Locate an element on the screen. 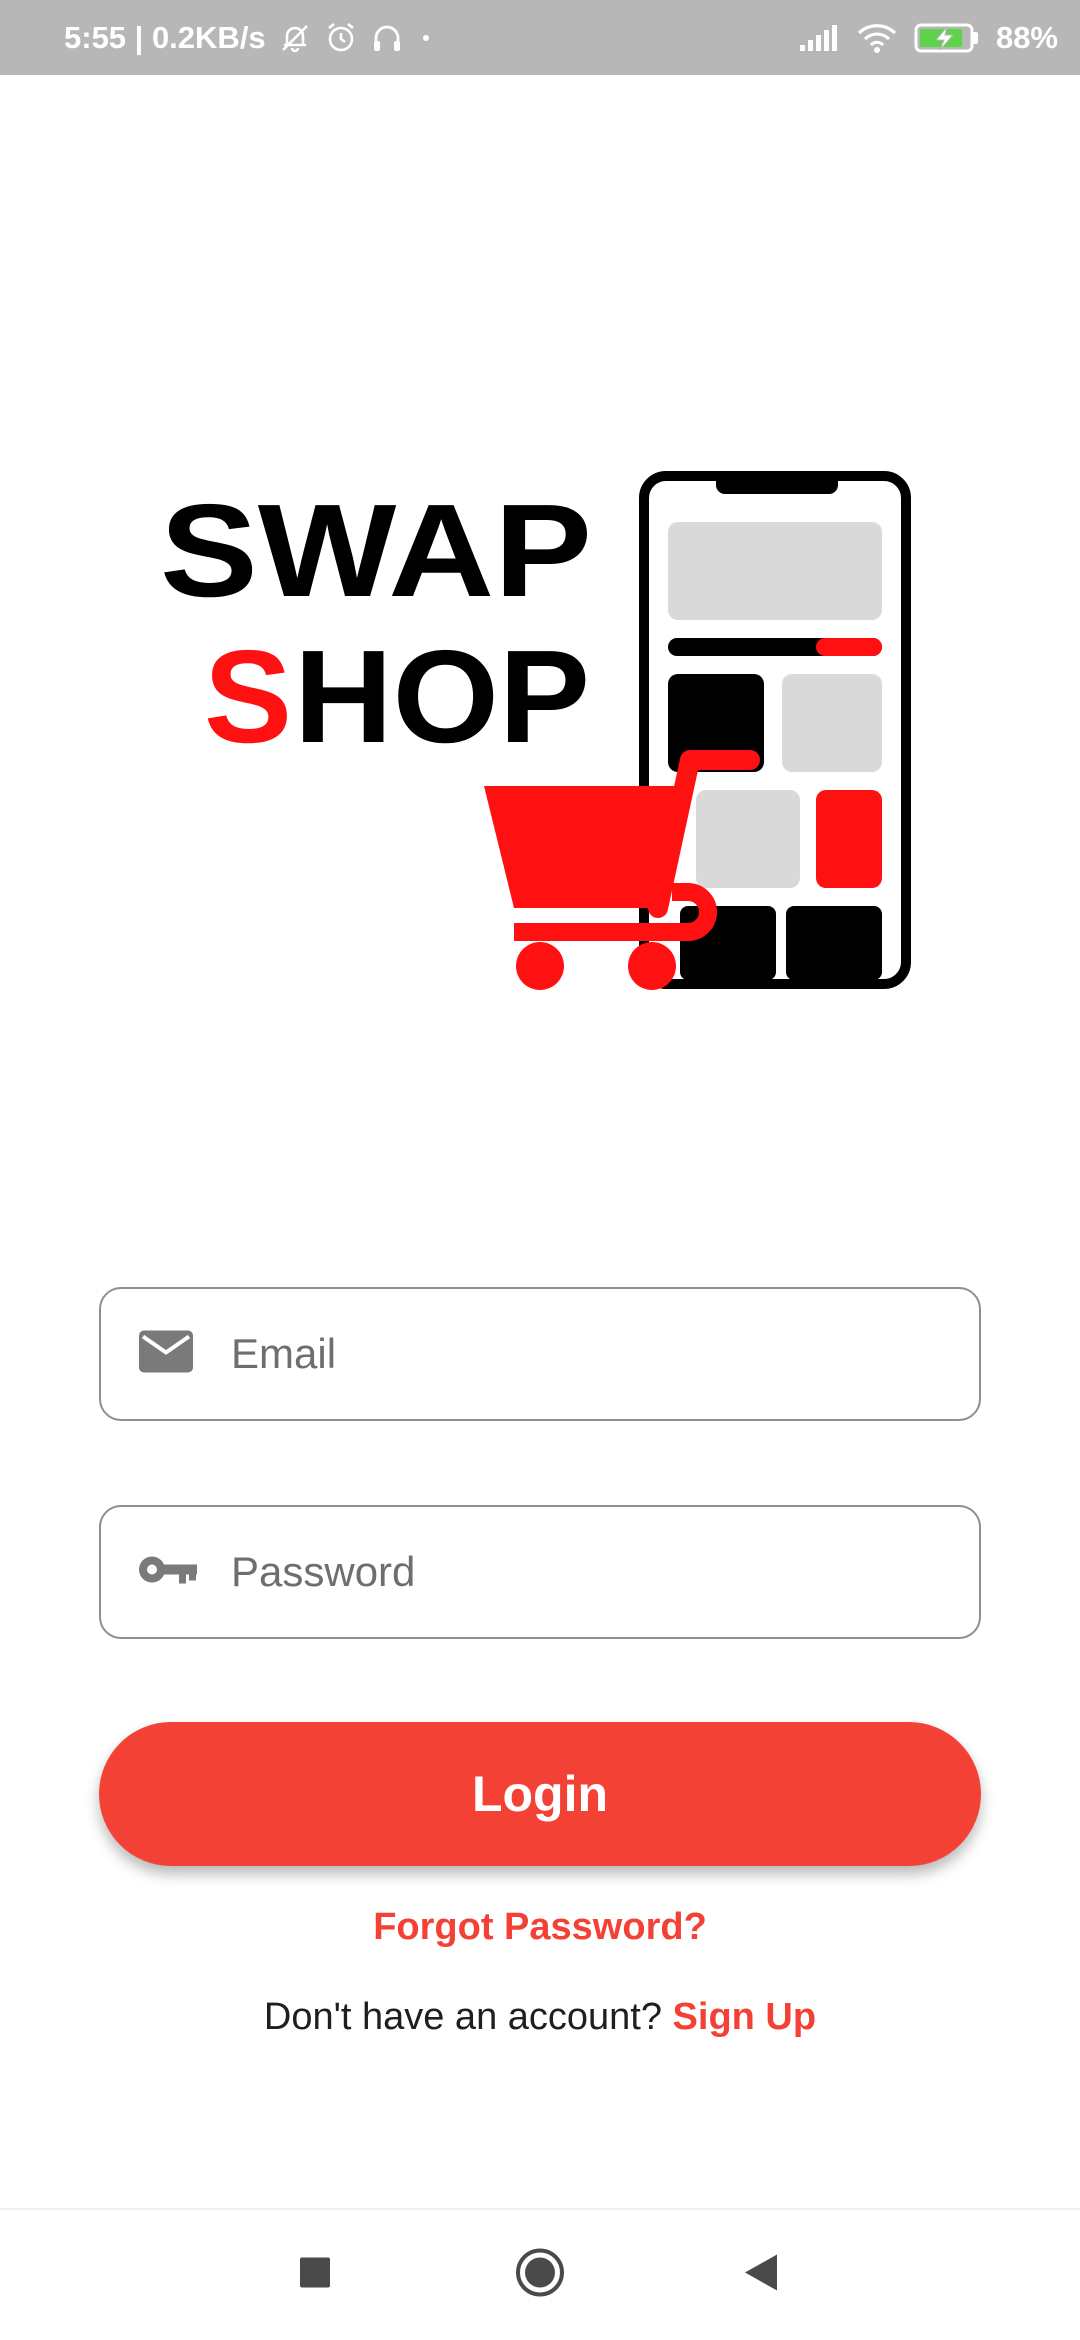  wifi-icon is located at coordinates (877, 38).